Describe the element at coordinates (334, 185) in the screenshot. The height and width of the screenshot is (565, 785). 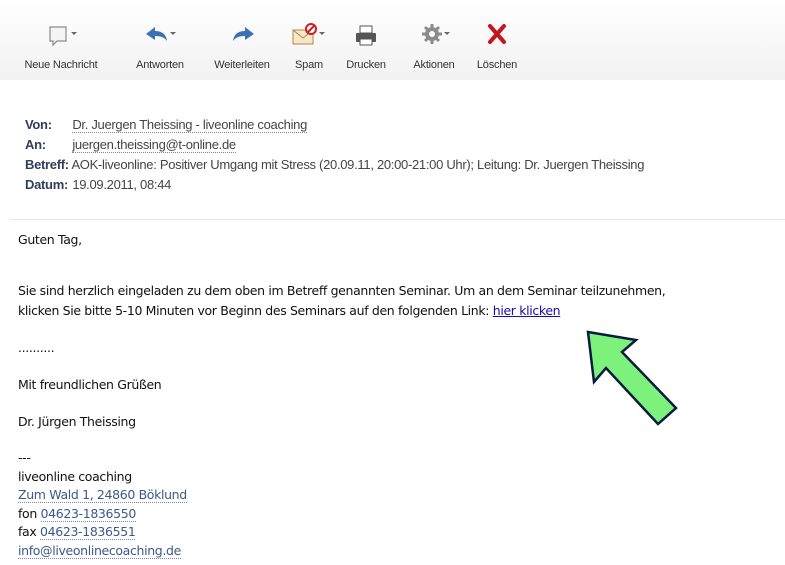
I see `date-row: Datum: 19.09.2011, 08:44` at that location.